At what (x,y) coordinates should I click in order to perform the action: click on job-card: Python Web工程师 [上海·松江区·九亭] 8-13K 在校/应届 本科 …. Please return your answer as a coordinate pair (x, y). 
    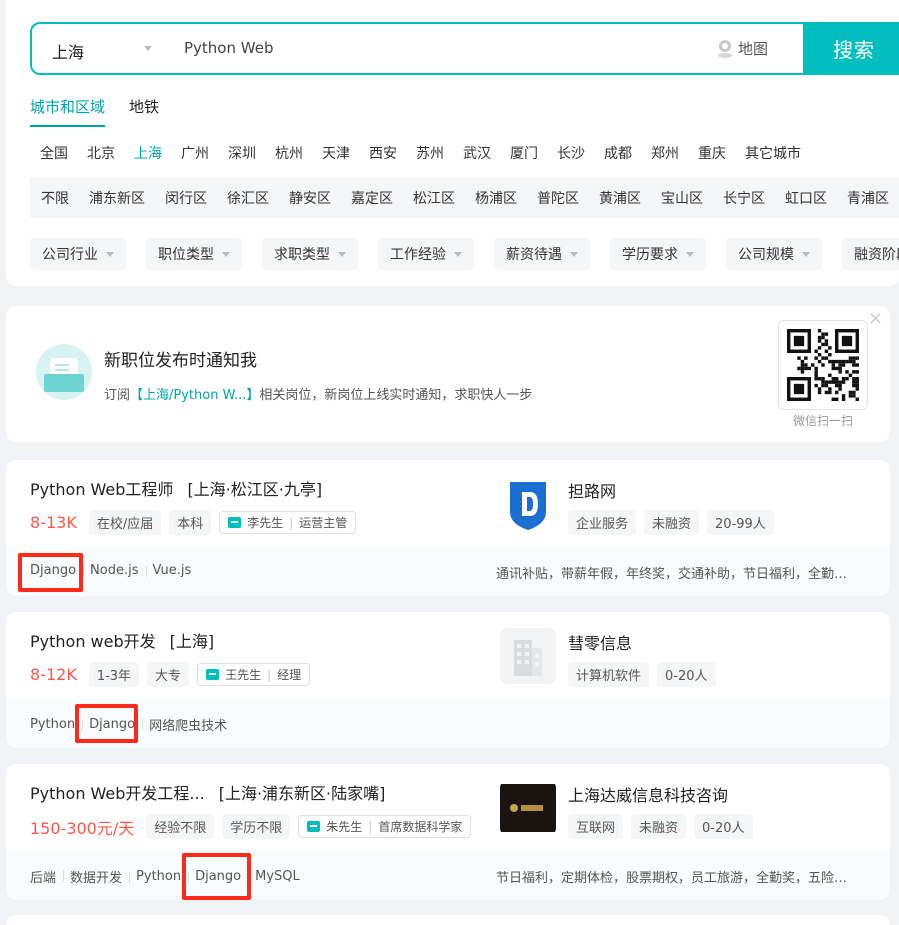
    Looking at the image, I should click on (448, 528).